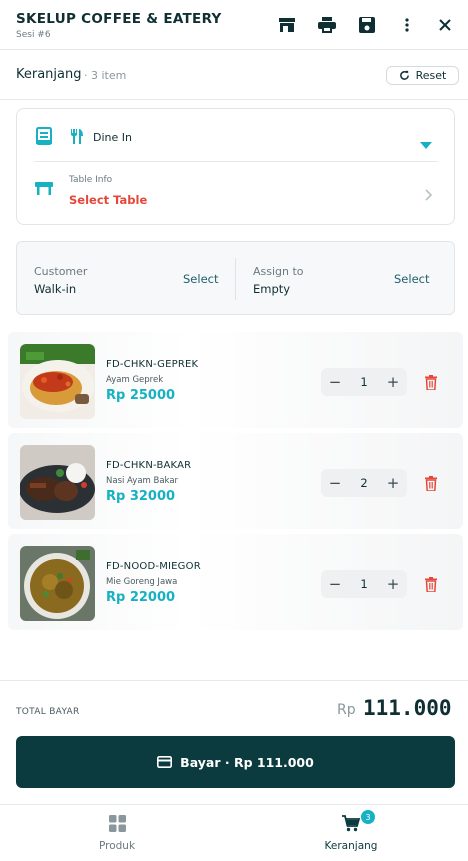 The image size is (468, 861). Describe the element at coordinates (135, 380) in the screenshot. I see `item-name: Ayam Geprek` at that location.